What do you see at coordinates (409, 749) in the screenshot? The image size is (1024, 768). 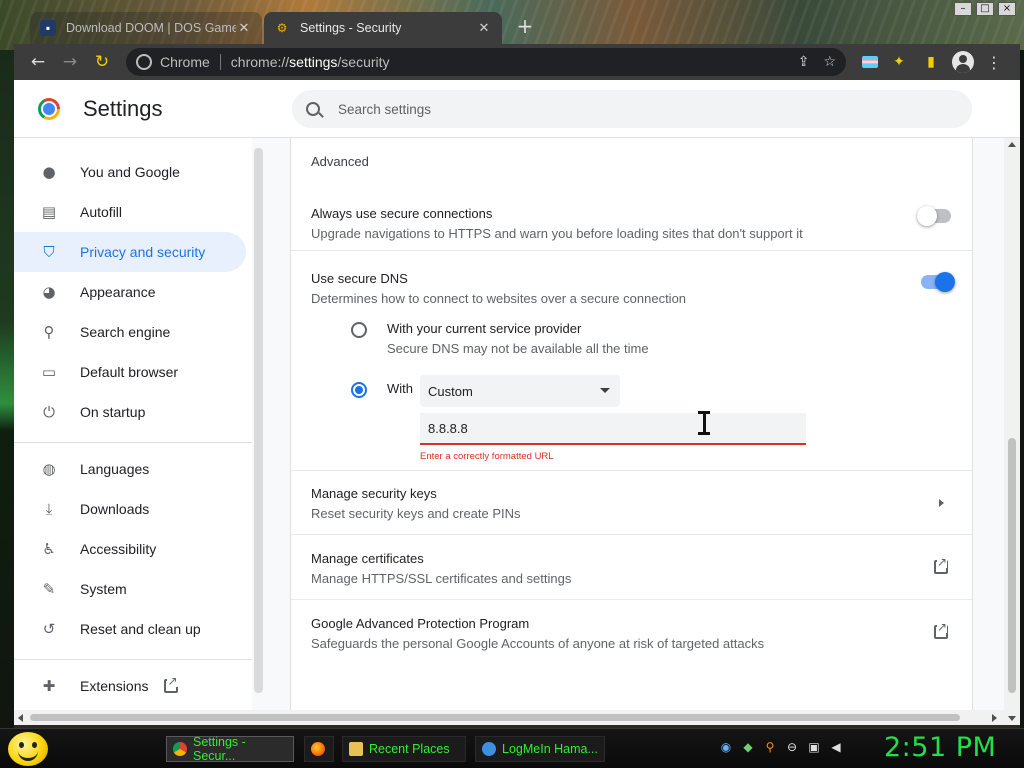 I see `taskbar-item-label: Recent Places` at bounding box center [409, 749].